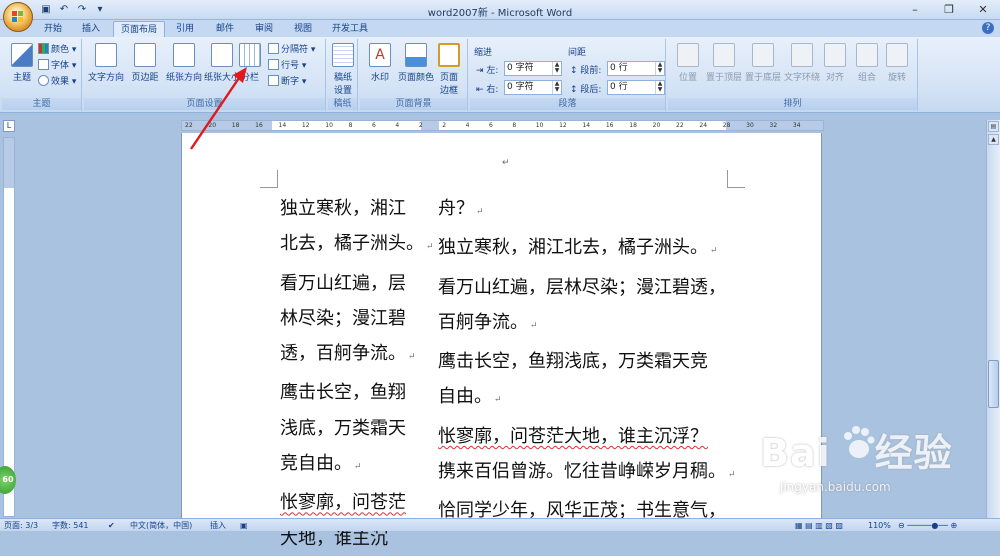 The image size is (1000, 556). I want to click on watermark-url: jingyan.baidu.com, so click(835, 487).